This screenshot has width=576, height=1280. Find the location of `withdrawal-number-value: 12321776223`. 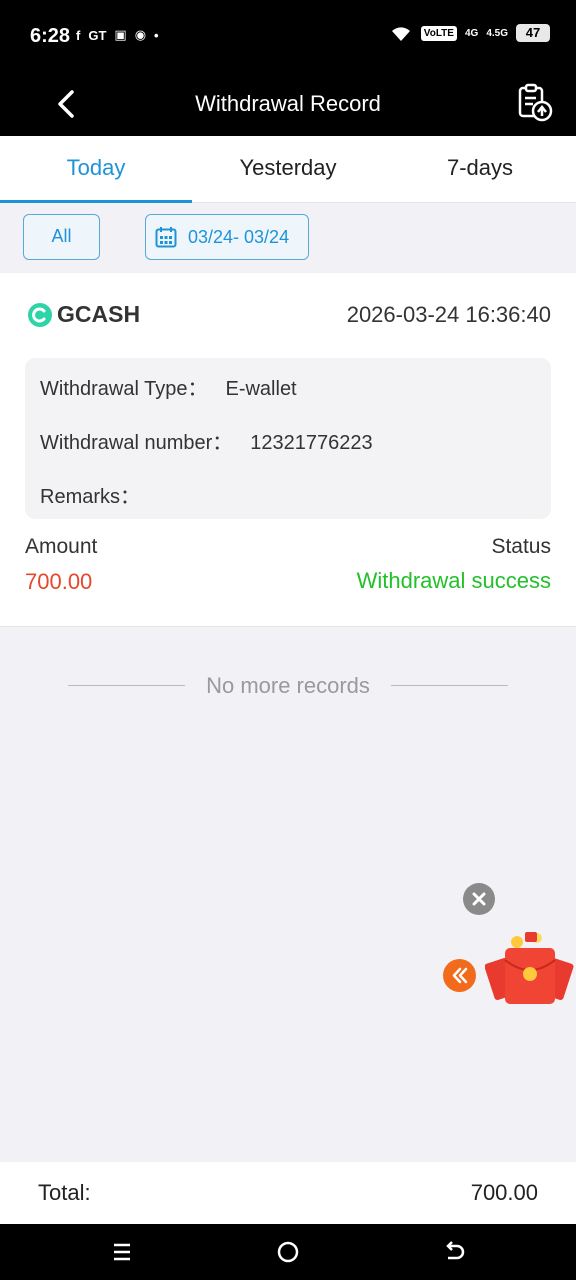

withdrawal-number-value: 12321776223 is located at coordinates (311, 443).